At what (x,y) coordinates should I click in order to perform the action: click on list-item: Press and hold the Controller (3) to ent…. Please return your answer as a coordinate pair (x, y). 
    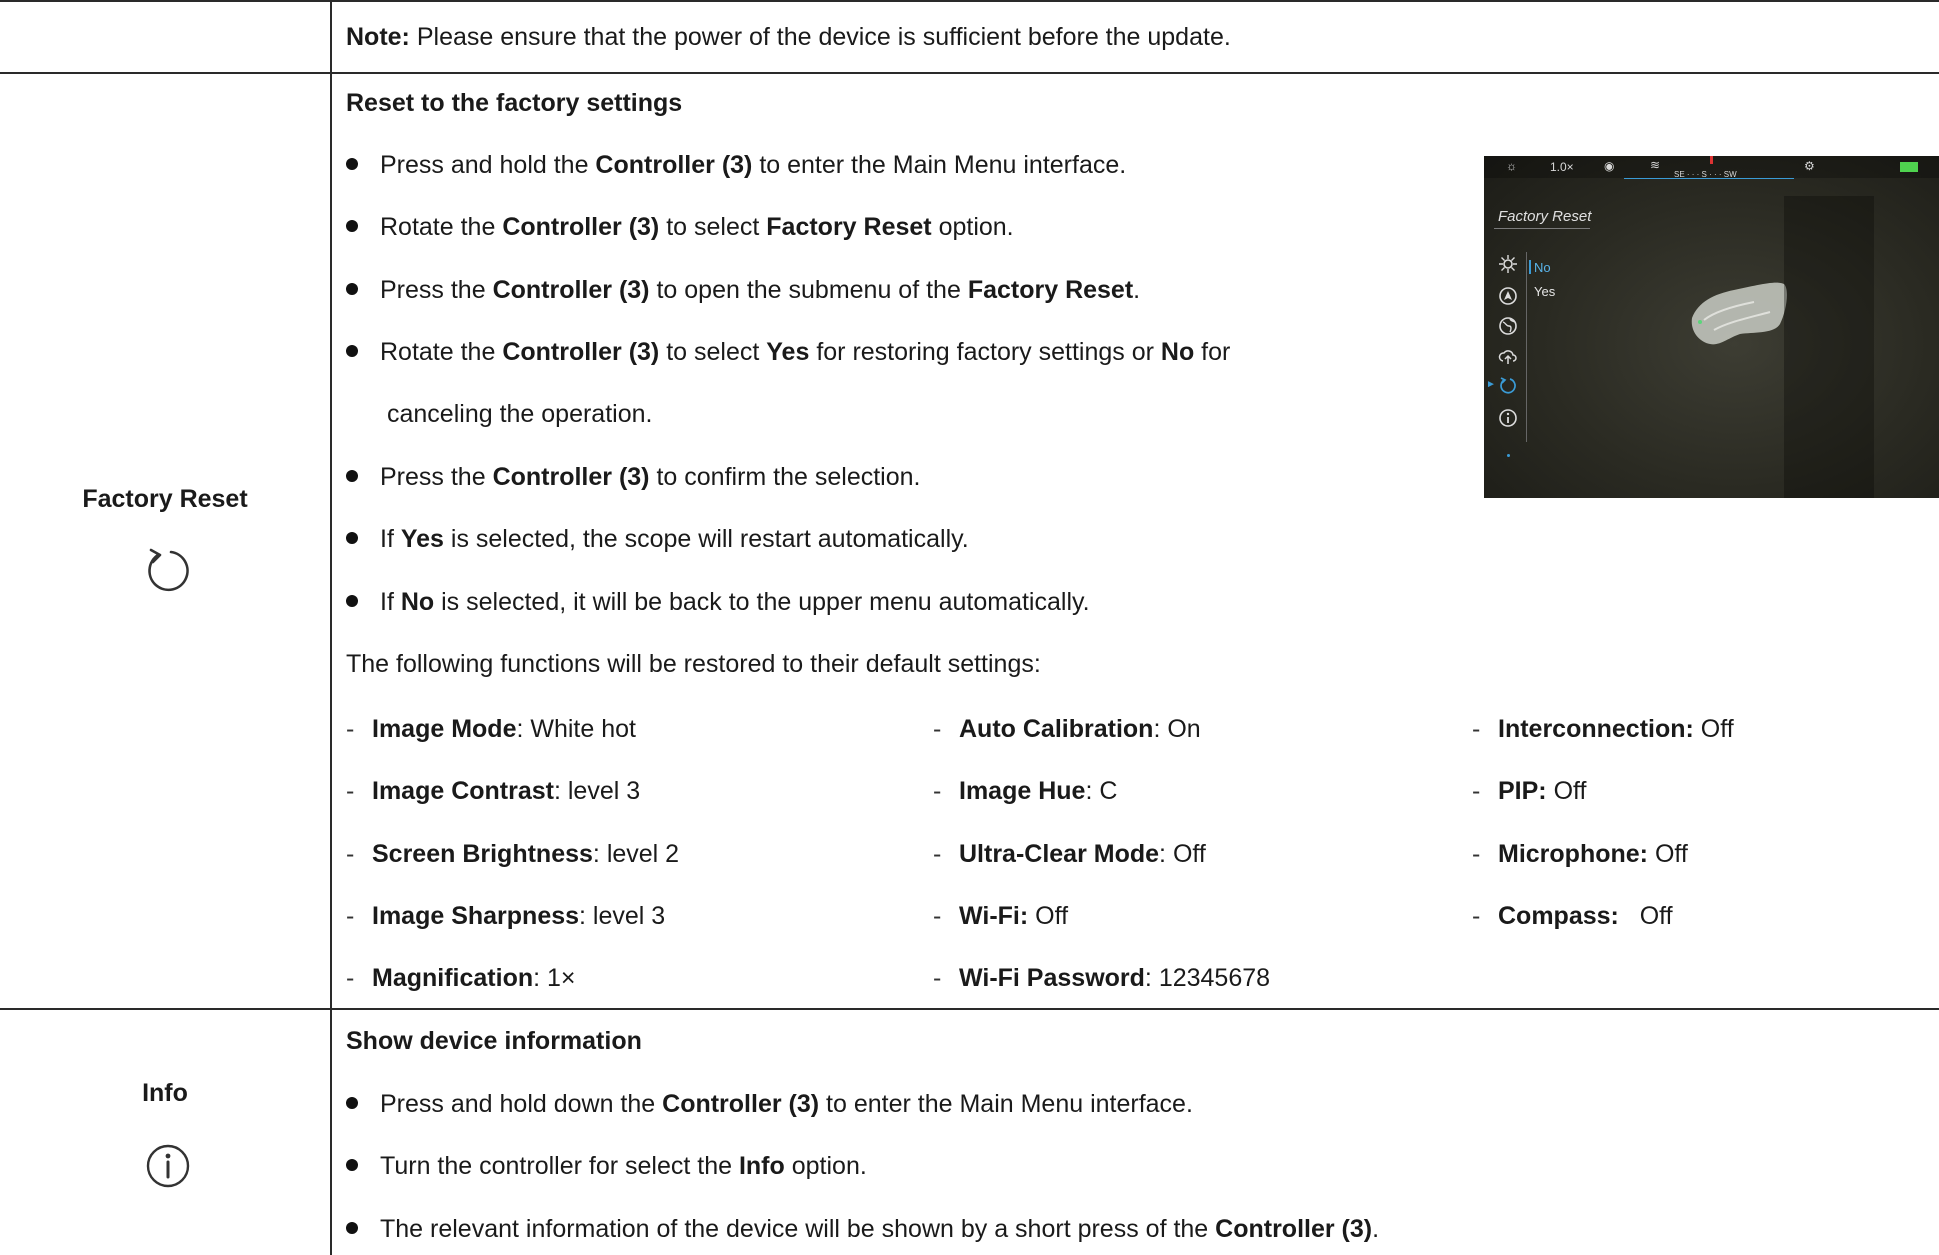
    Looking at the image, I should click on (736, 165).